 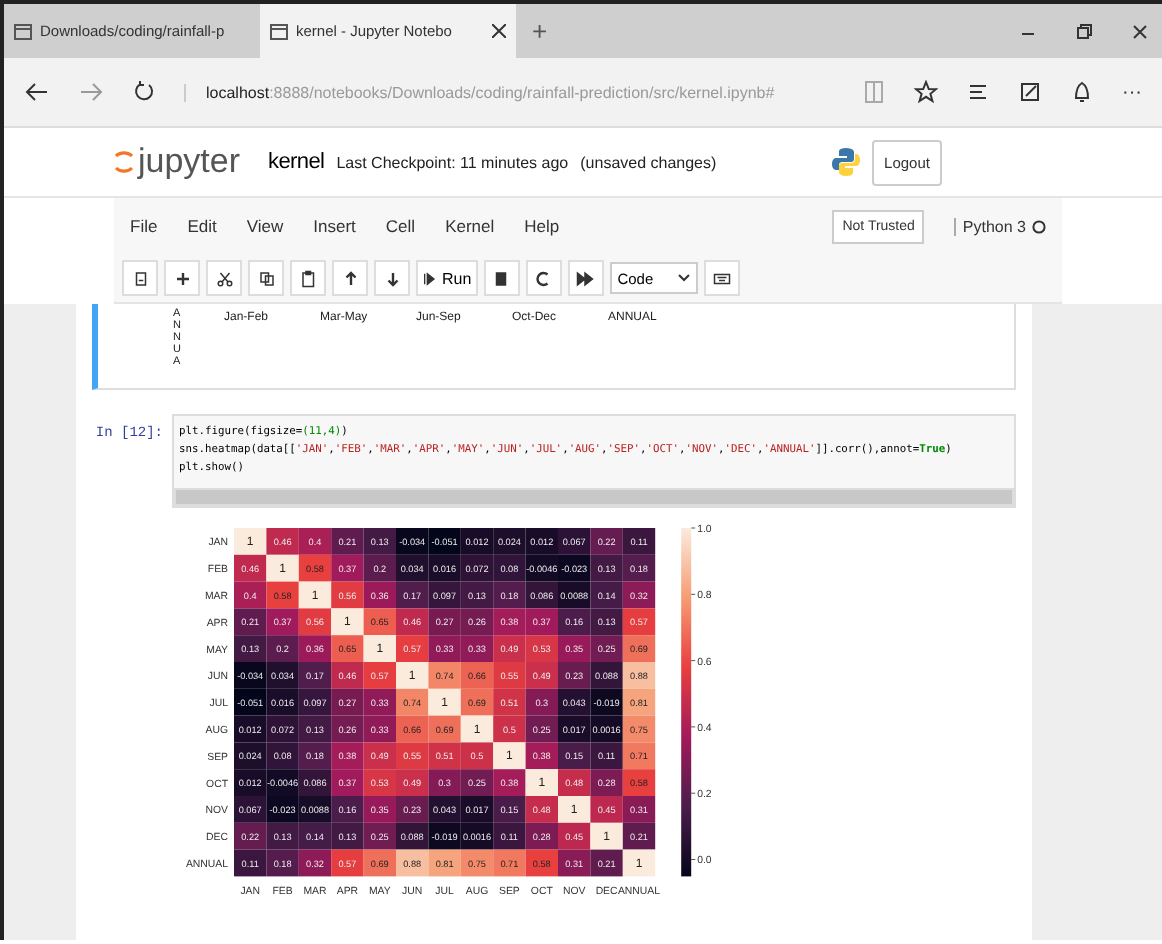 What do you see at coordinates (202, 226) in the screenshot?
I see `menu-item: Edit` at bounding box center [202, 226].